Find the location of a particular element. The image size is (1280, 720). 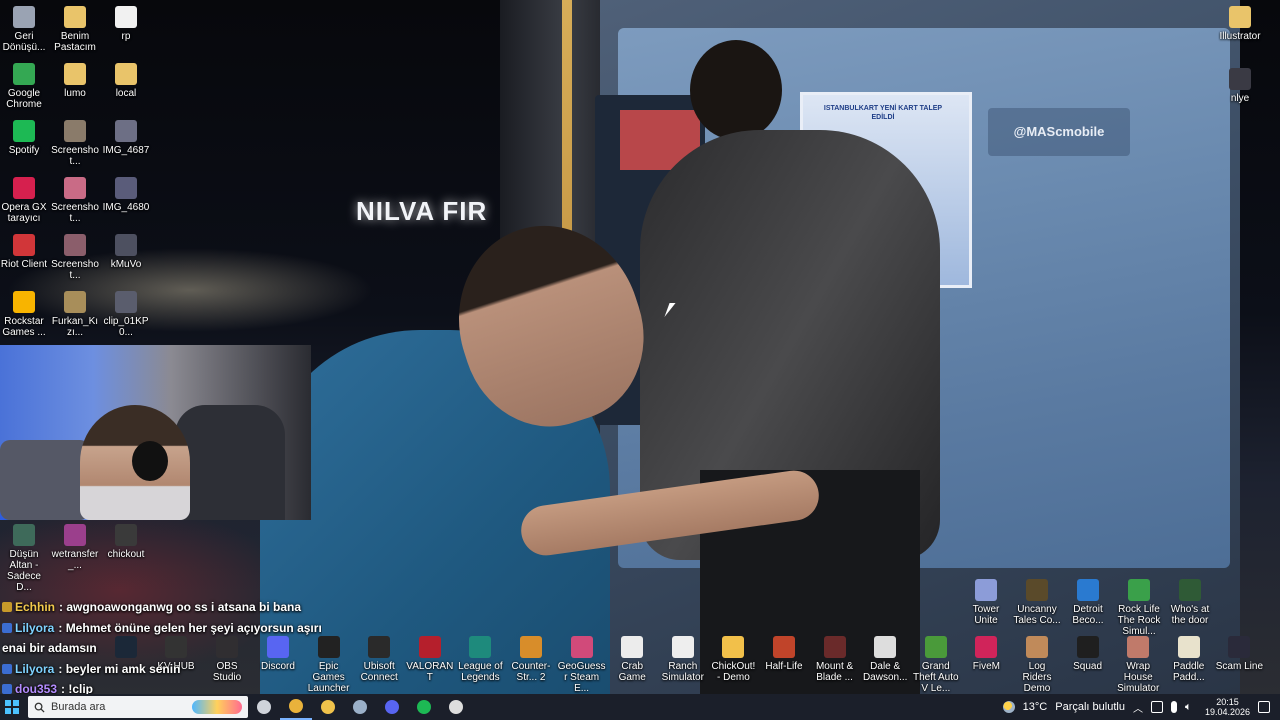

notifications-icon is located at coordinates (1264, 707).